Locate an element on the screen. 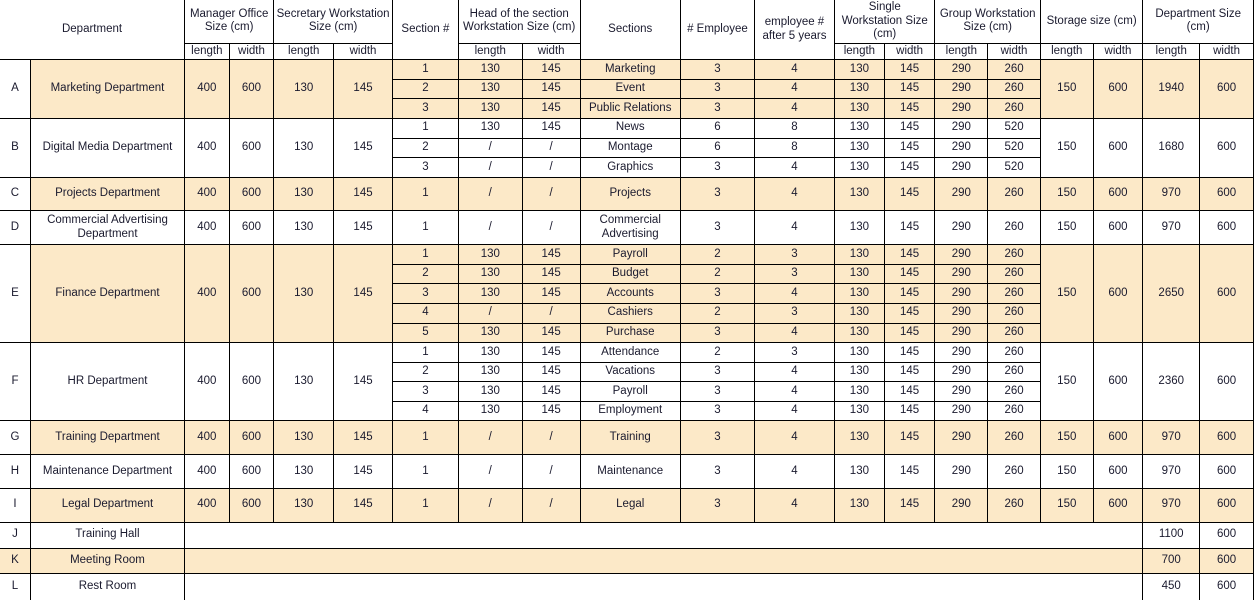  col-header-secretary-workstation-size: Secretary Workstation Size (cm) is located at coordinates (333, 22).